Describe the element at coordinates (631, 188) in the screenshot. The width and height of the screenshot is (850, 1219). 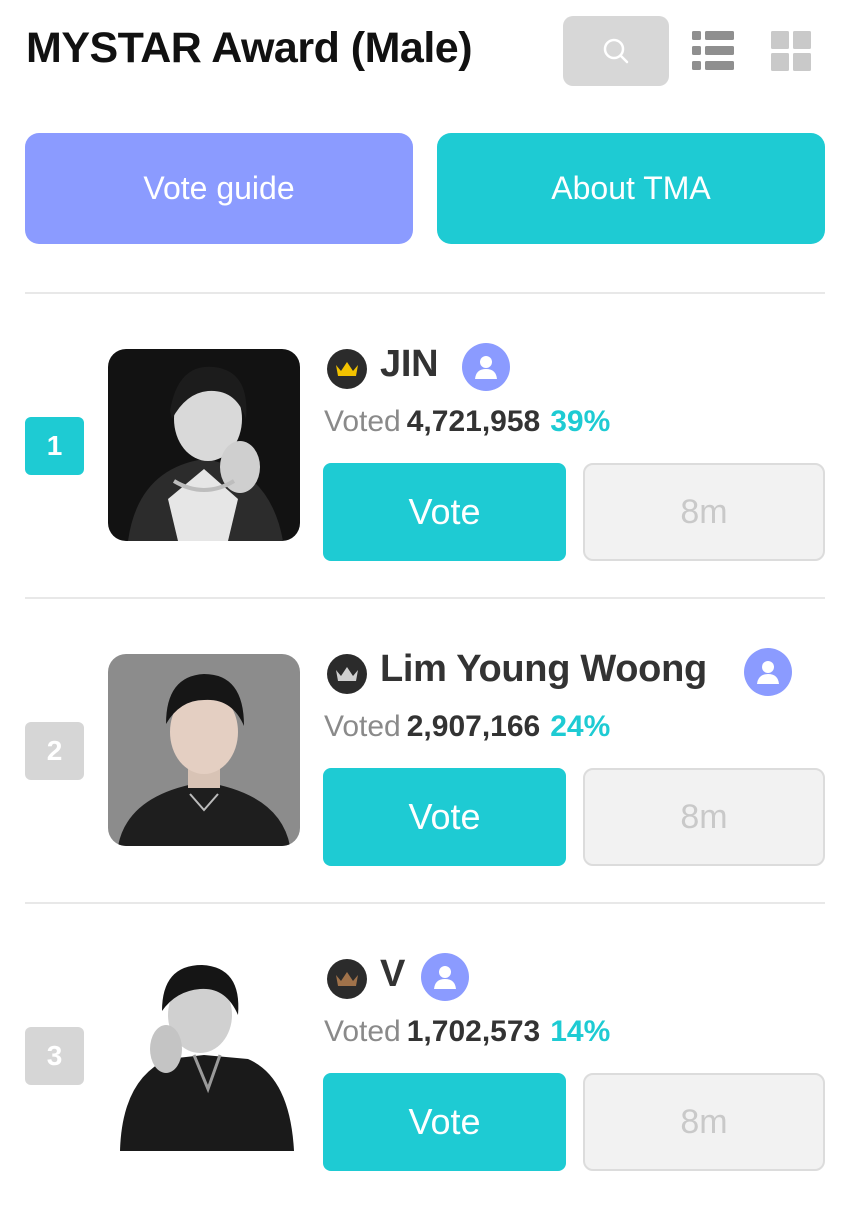
I see `about-tma-button: About TMA` at that location.